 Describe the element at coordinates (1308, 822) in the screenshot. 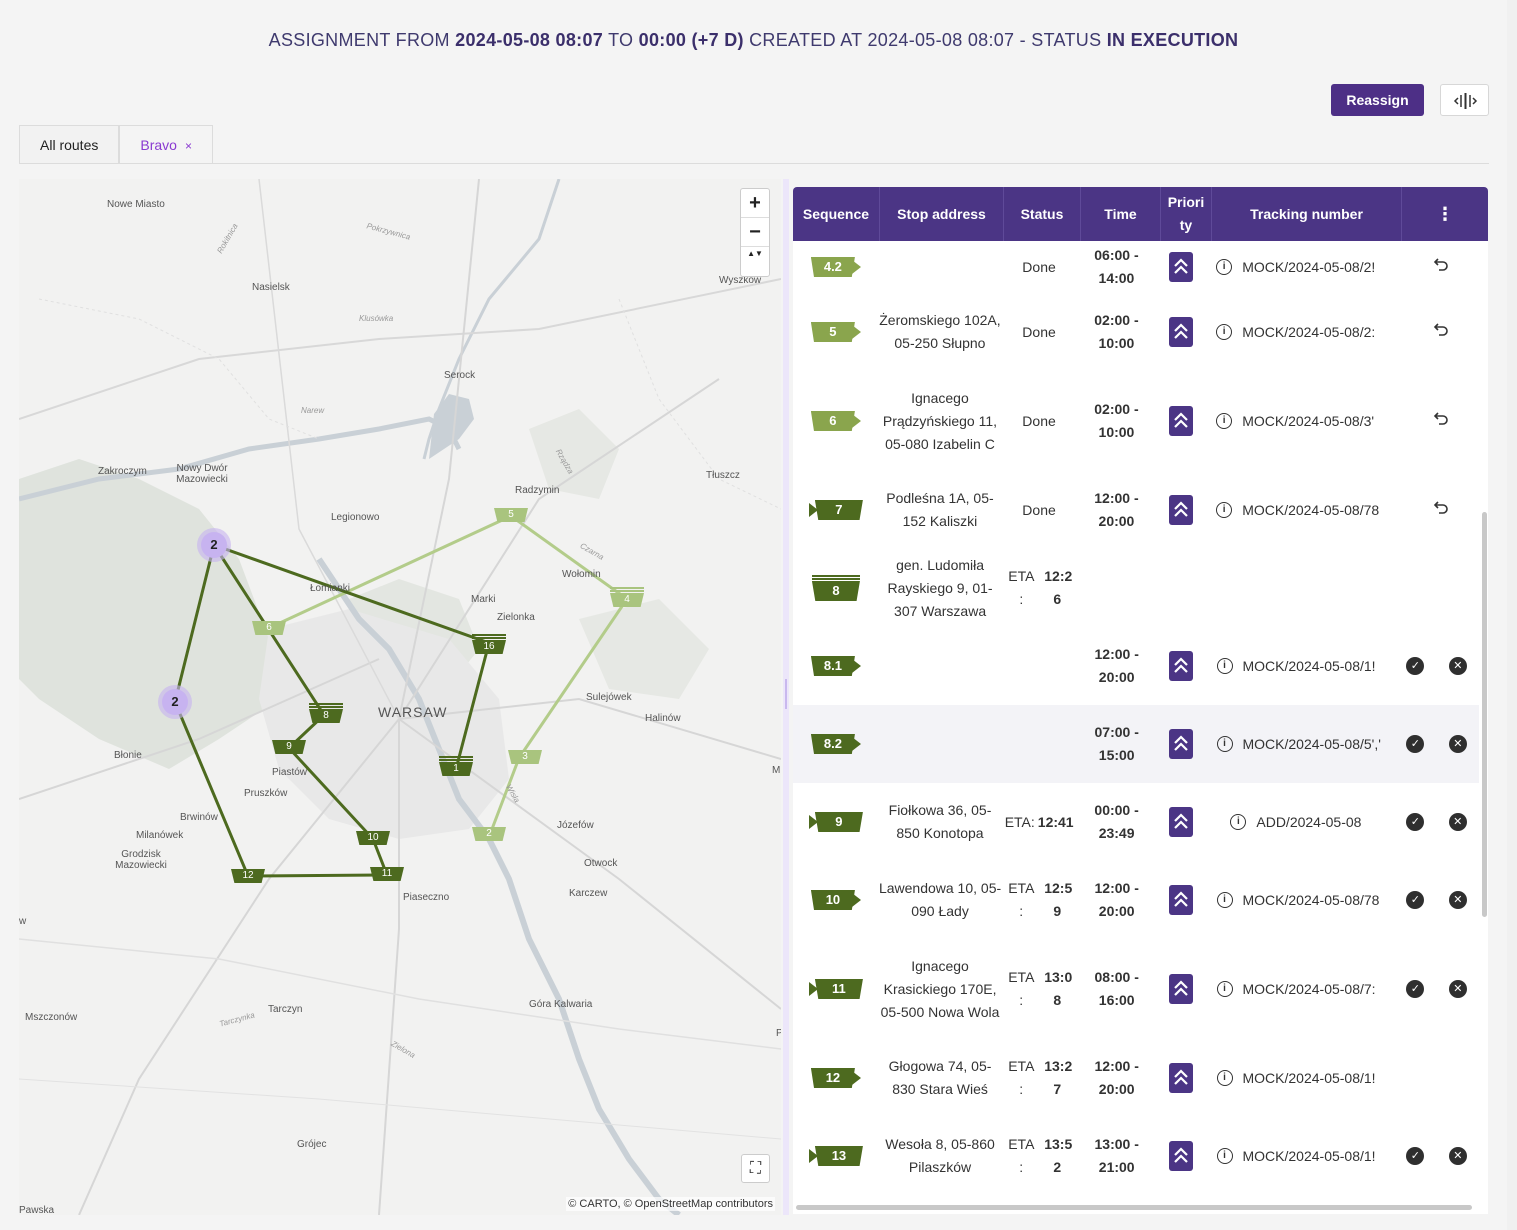

I see `tracking-number: ADD/2024-05-08` at that location.